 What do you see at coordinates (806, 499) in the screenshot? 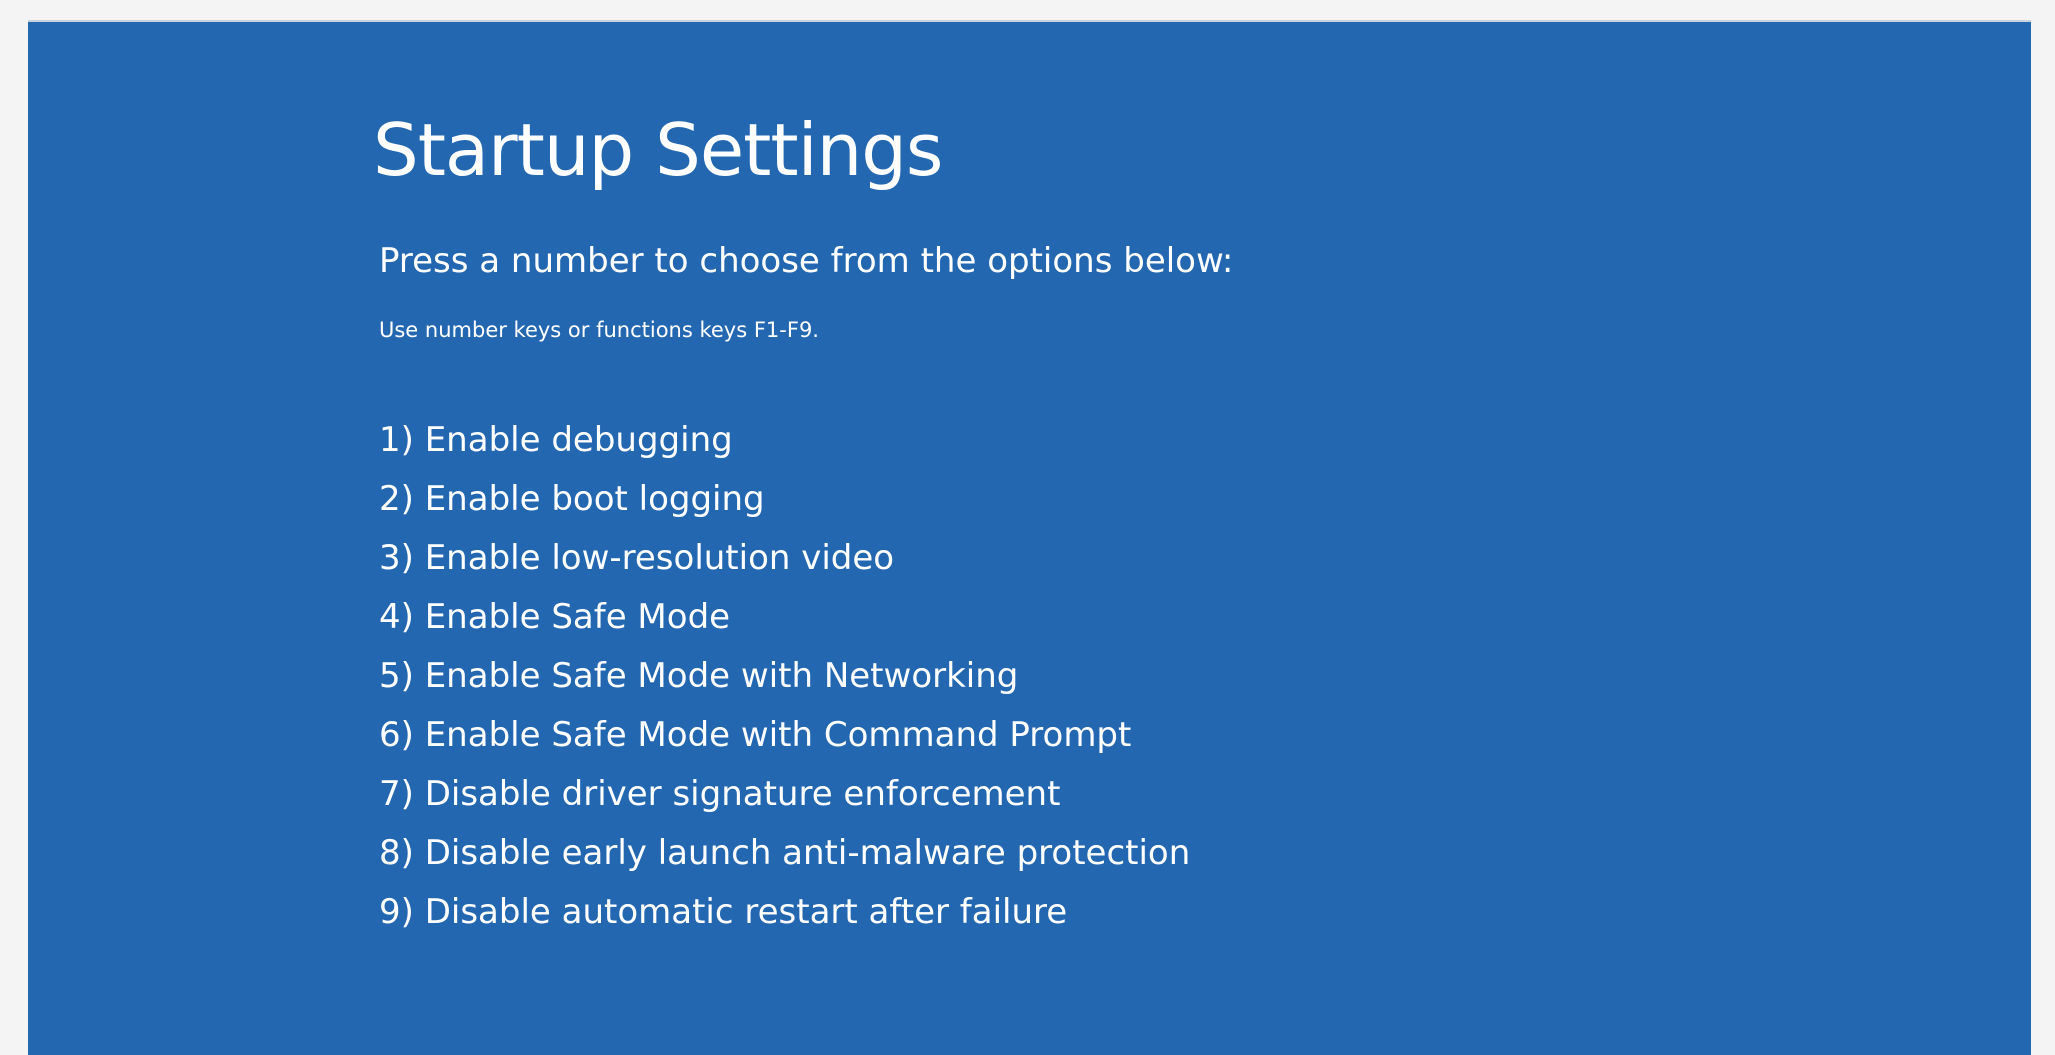
I see `option-enable-boot-logging: 2) Enable boot logging` at bounding box center [806, 499].